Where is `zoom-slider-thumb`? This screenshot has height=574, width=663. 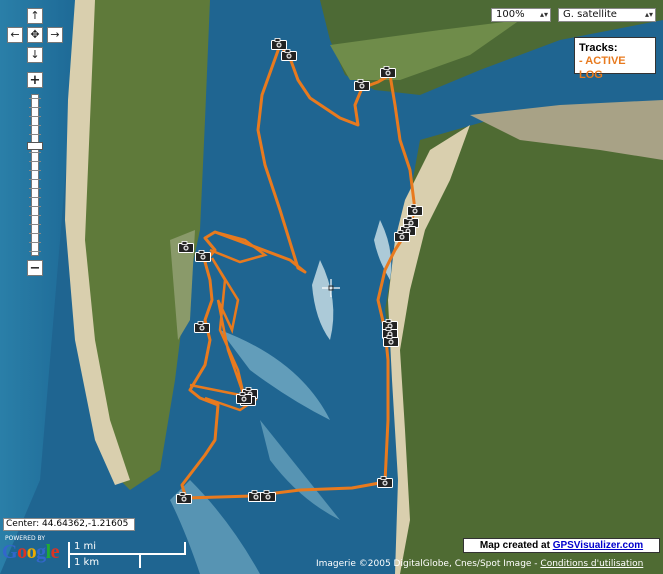 zoom-slider-thumb is located at coordinates (35, 146).